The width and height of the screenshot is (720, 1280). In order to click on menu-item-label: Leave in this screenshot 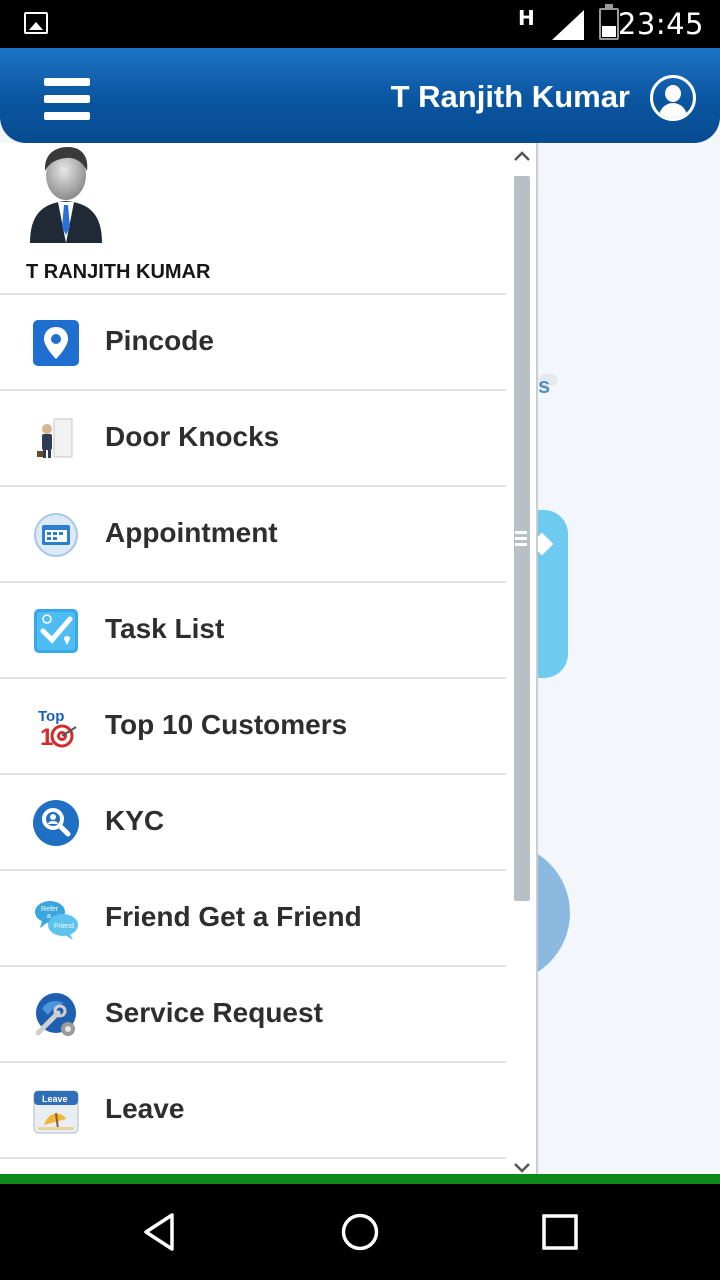, I will do `click(145, 1108)`.